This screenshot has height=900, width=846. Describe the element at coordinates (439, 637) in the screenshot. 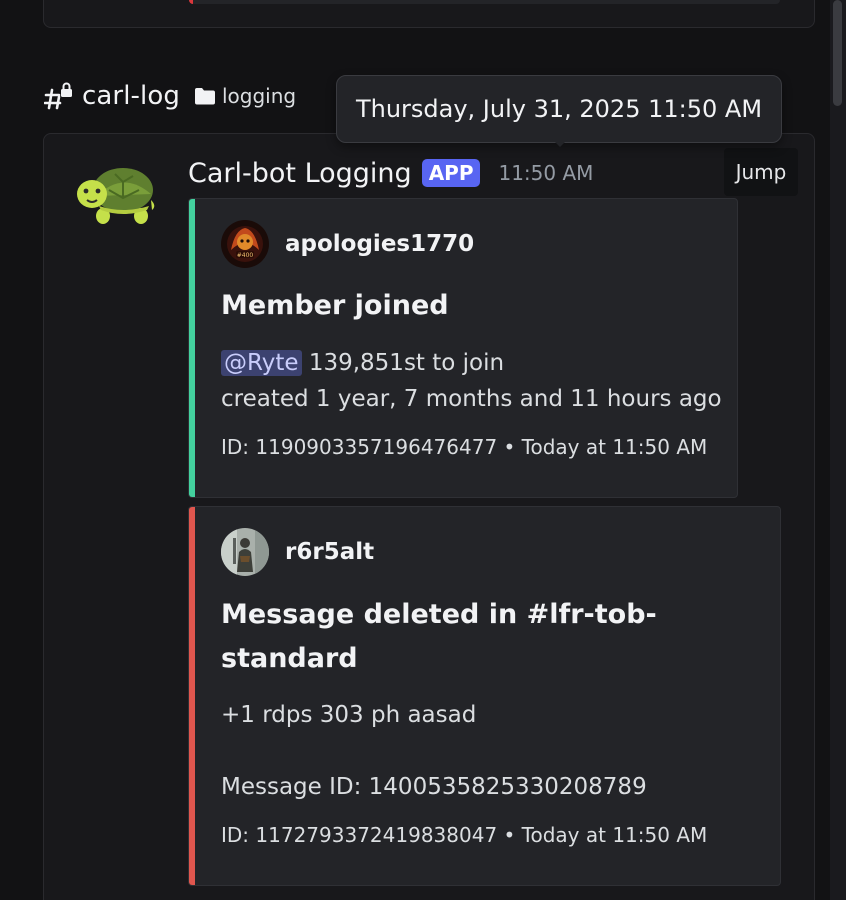

I see `embed-title: Message deleted in #lfr-tob- standard` at that location.